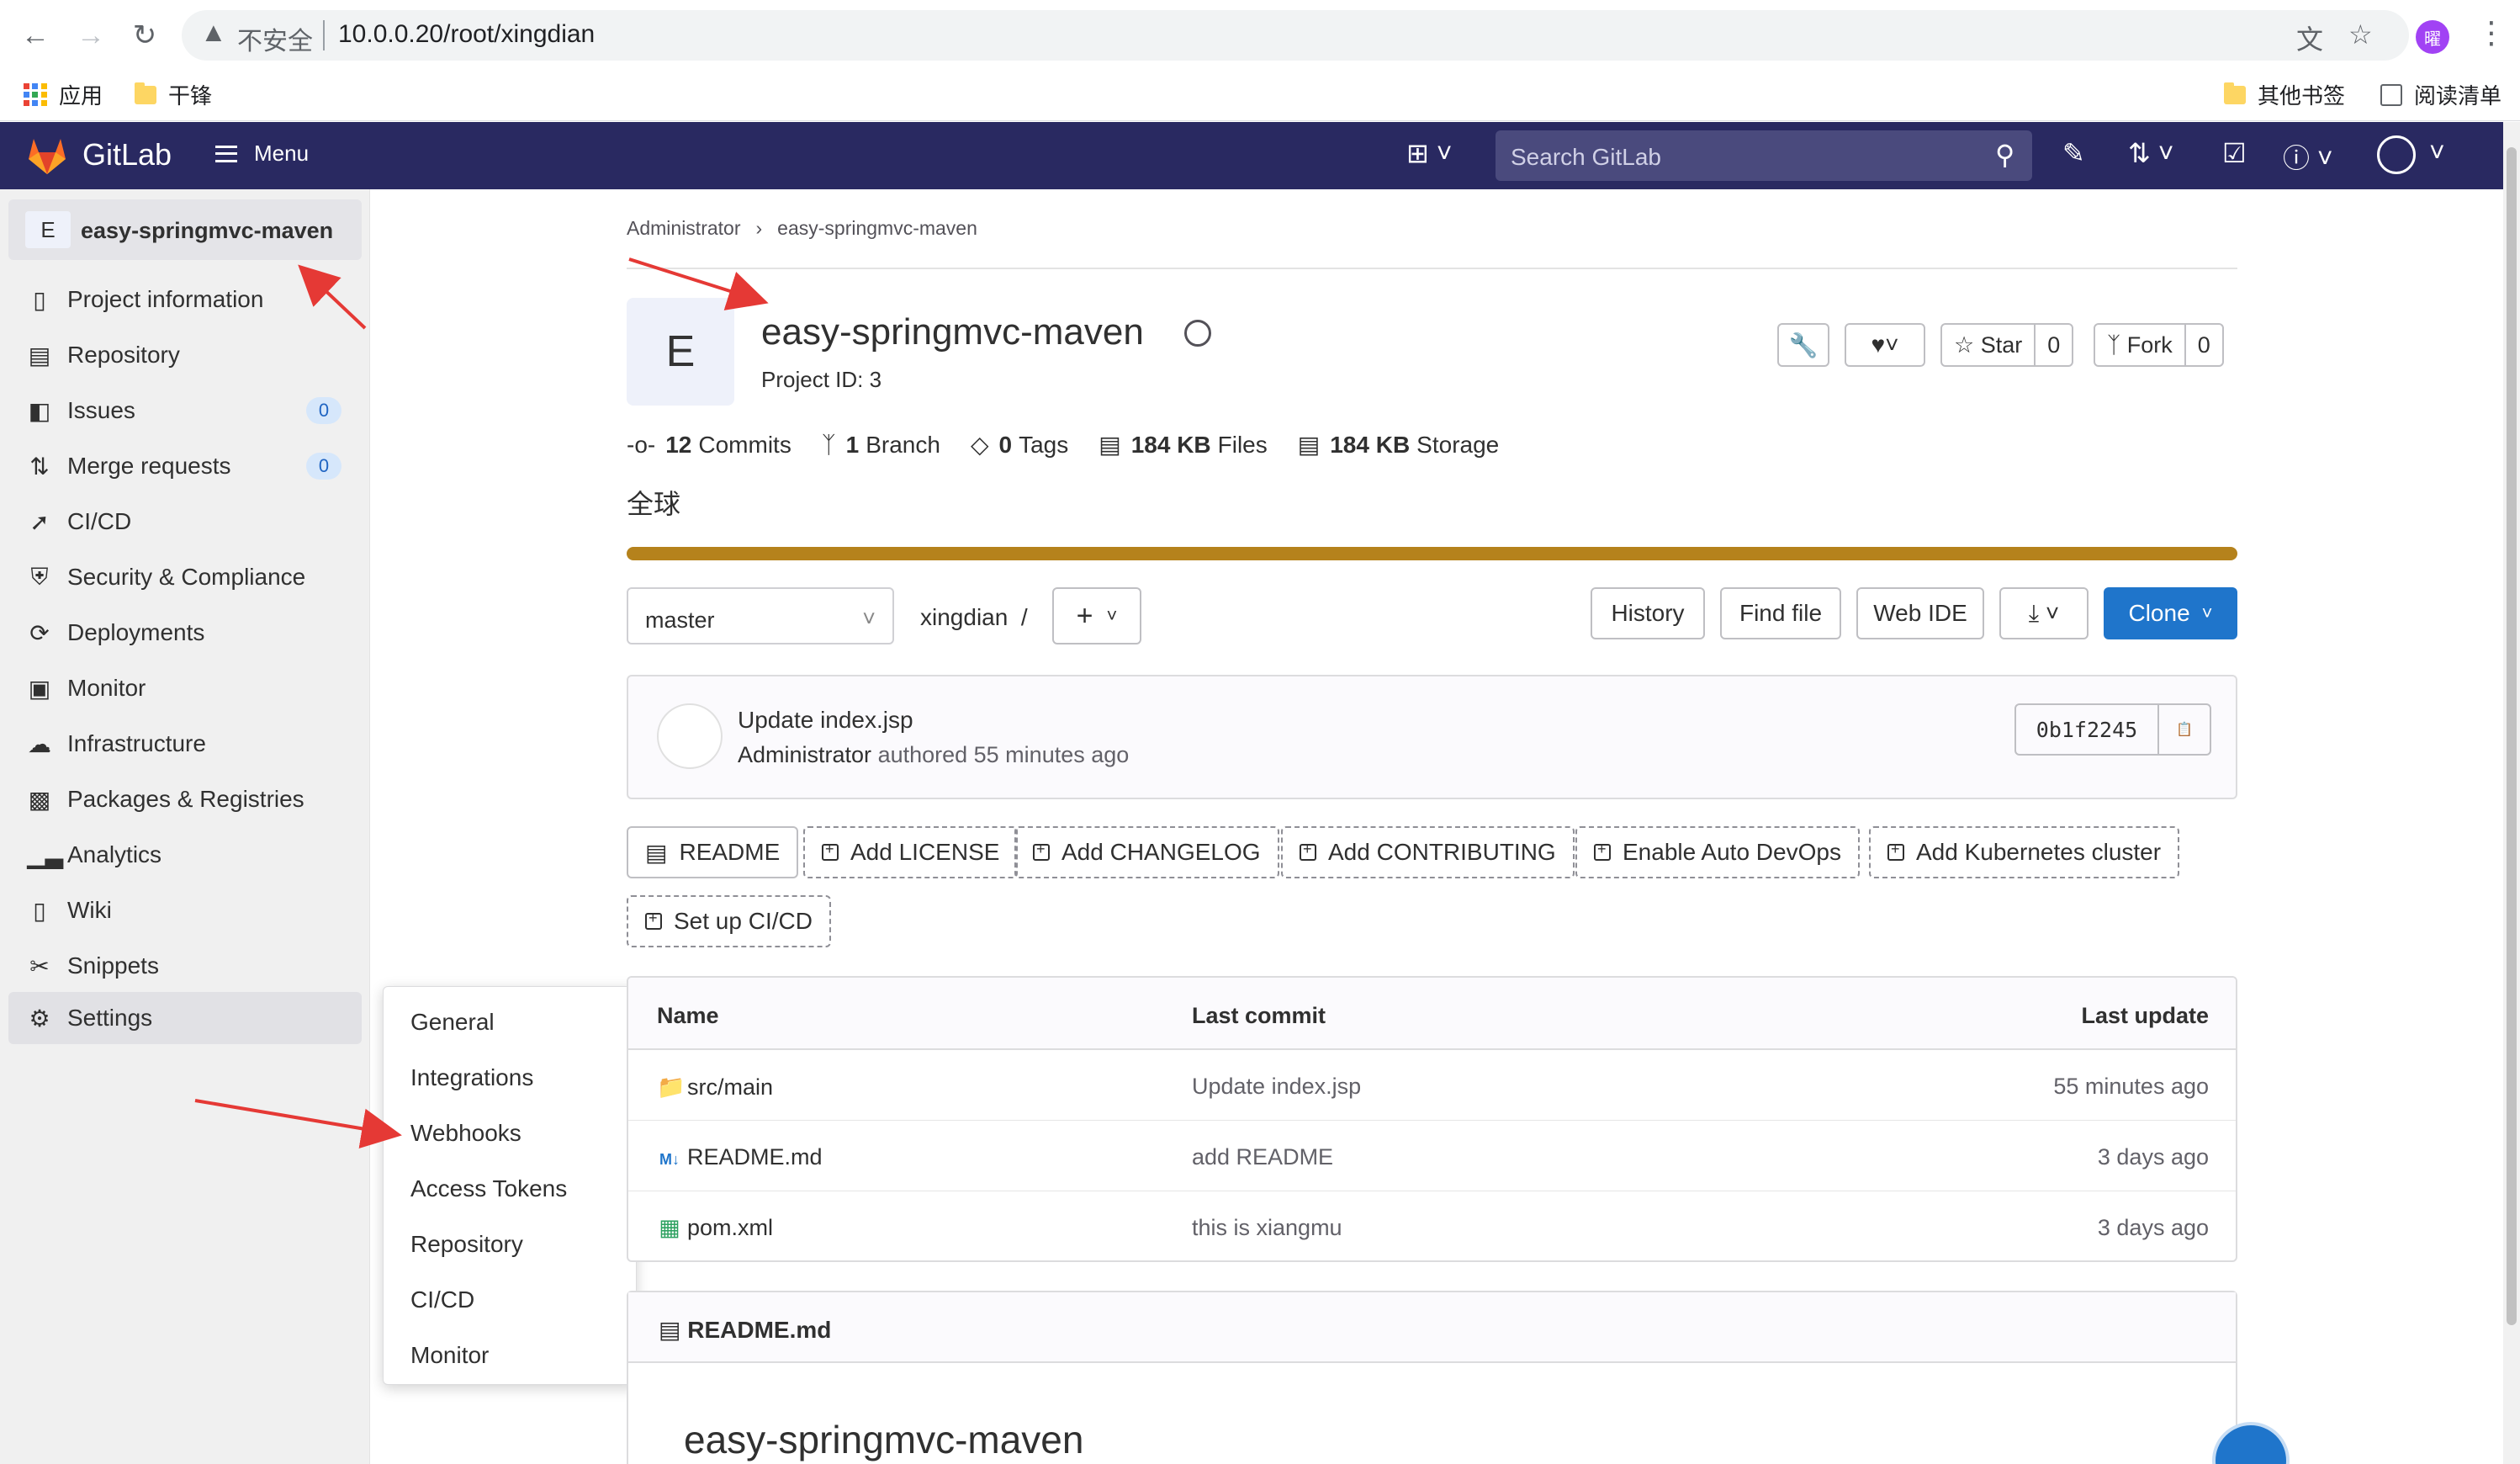  What do you see at coordinates (1262, 1157) in the screenshot?
I see `file-commit-message: add README` at bounding box center [1262, 1157].